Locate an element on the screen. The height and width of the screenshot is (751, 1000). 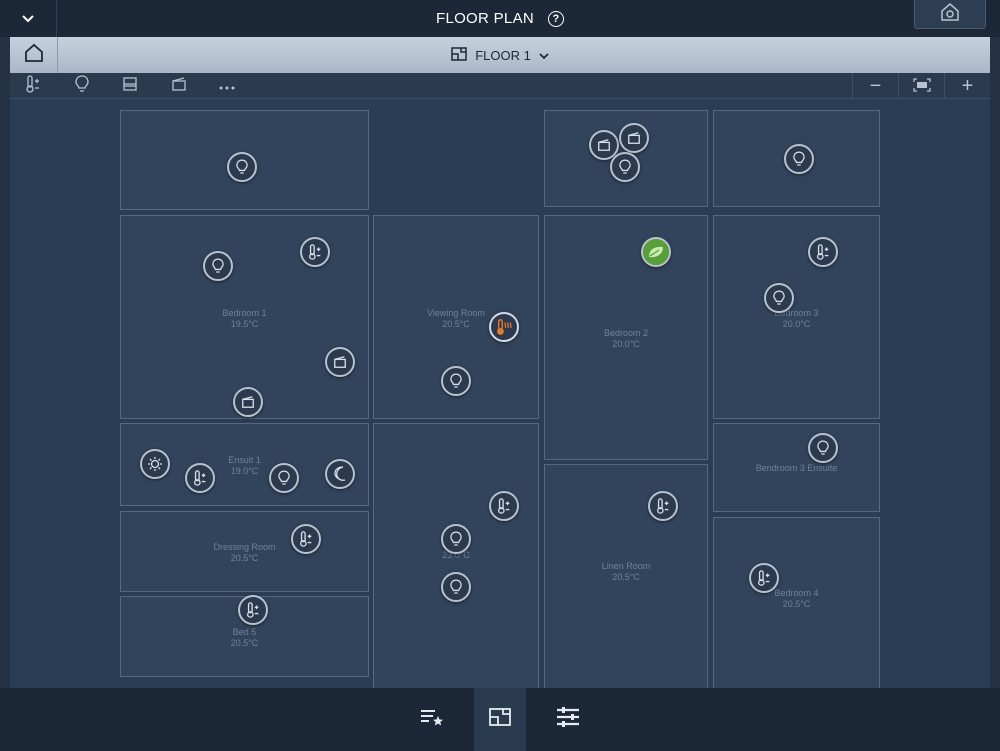
floor-label: FLOOR 1 is located at coordinates (503, 55).